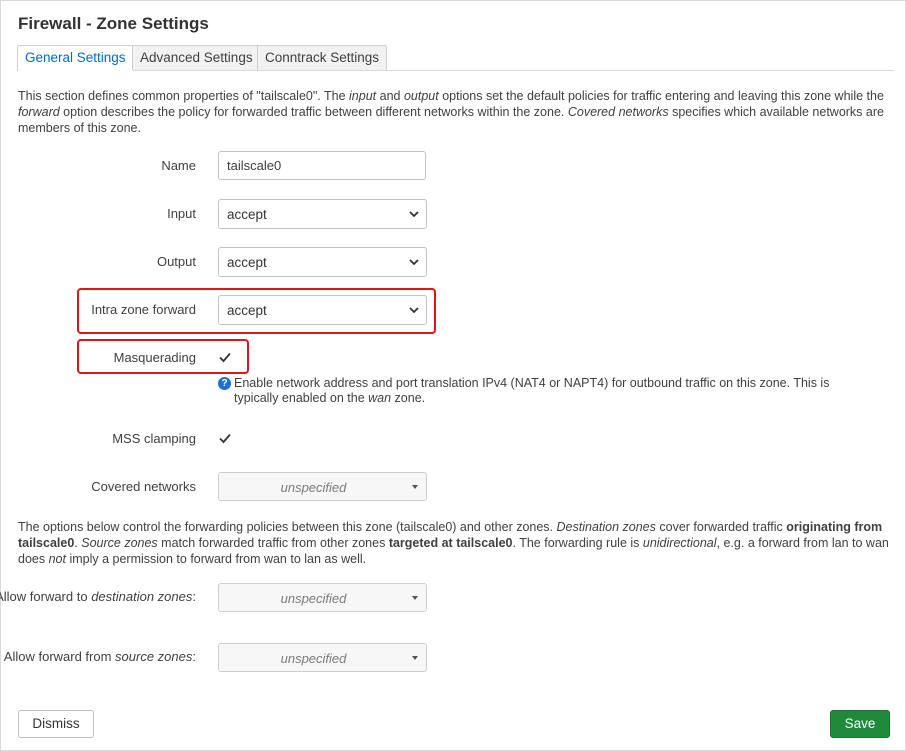 The width and height of the screenshot is (906, 751). Describe the element at coordinates (224, 383) in the screenshot. I see `question-circle-icon: ?` at that location.